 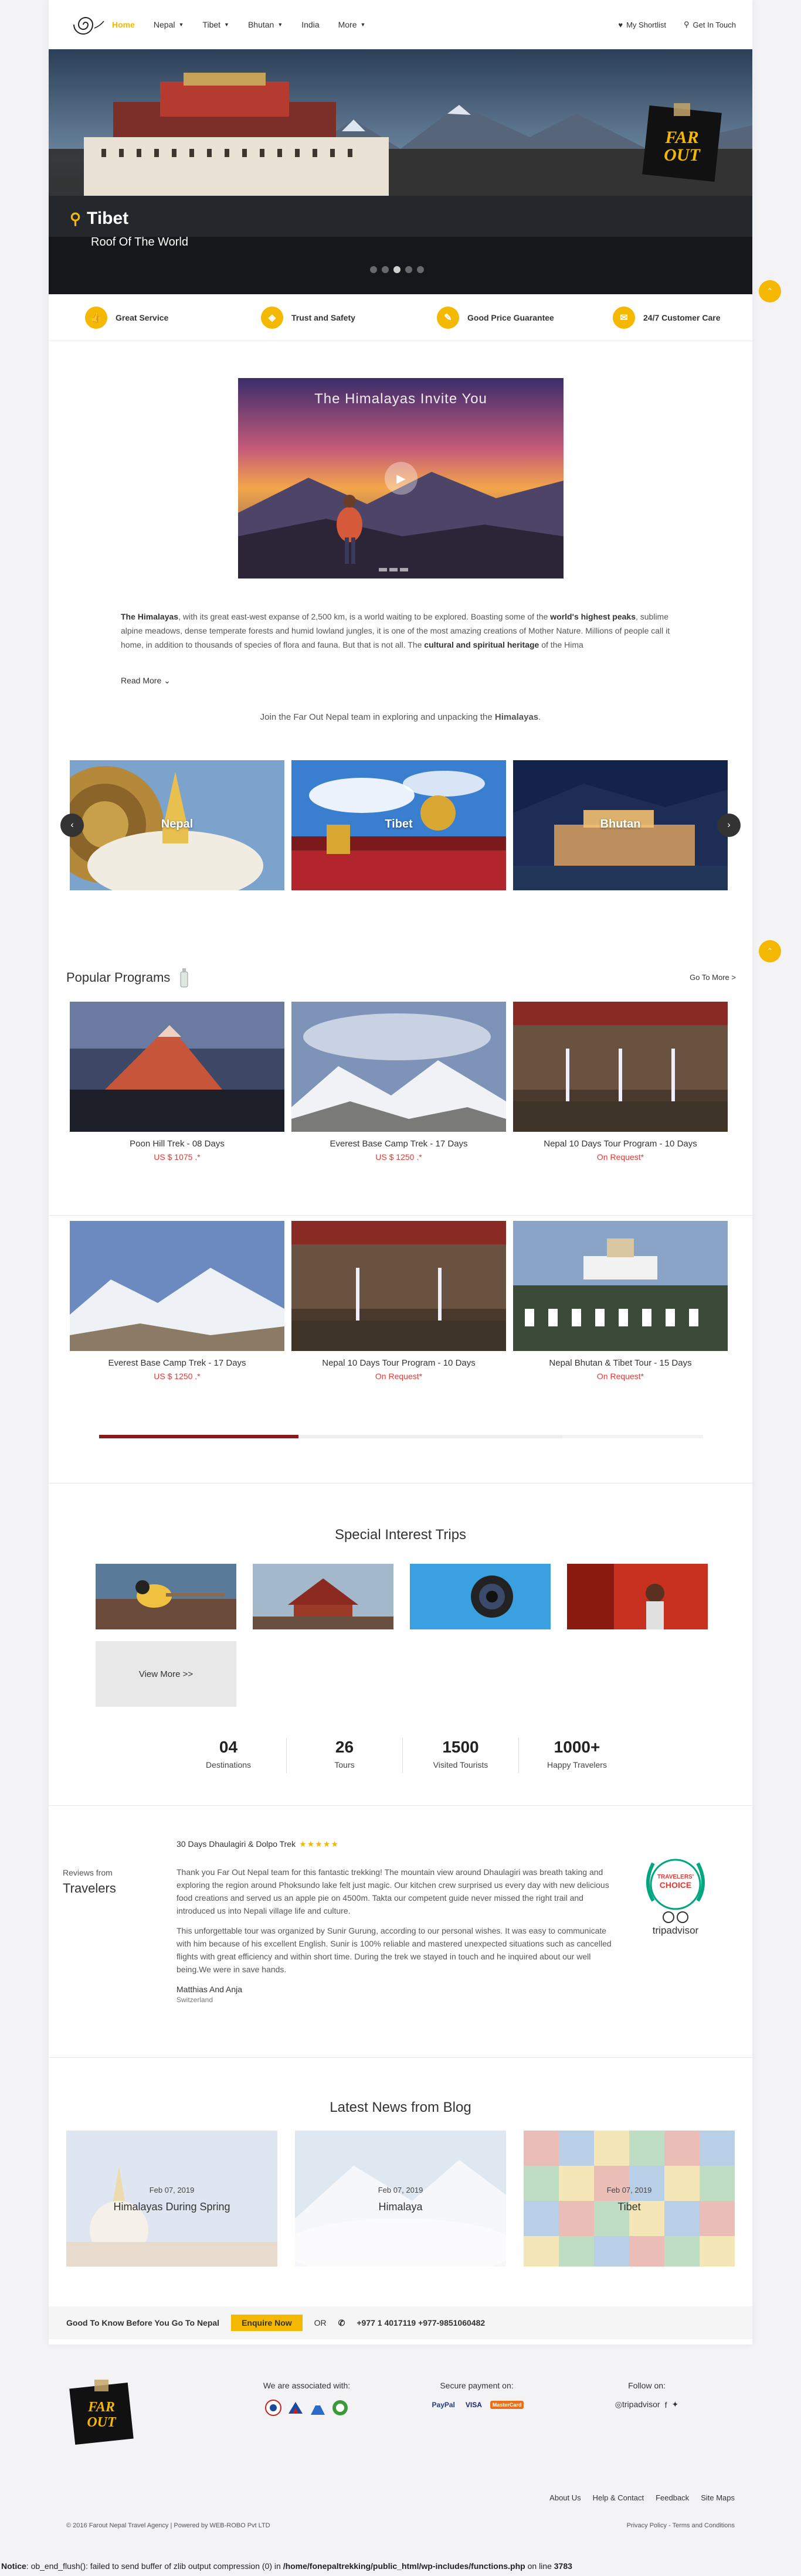 I want to click on go-to-more-link: Go To More >, so click(x=713, y=977).